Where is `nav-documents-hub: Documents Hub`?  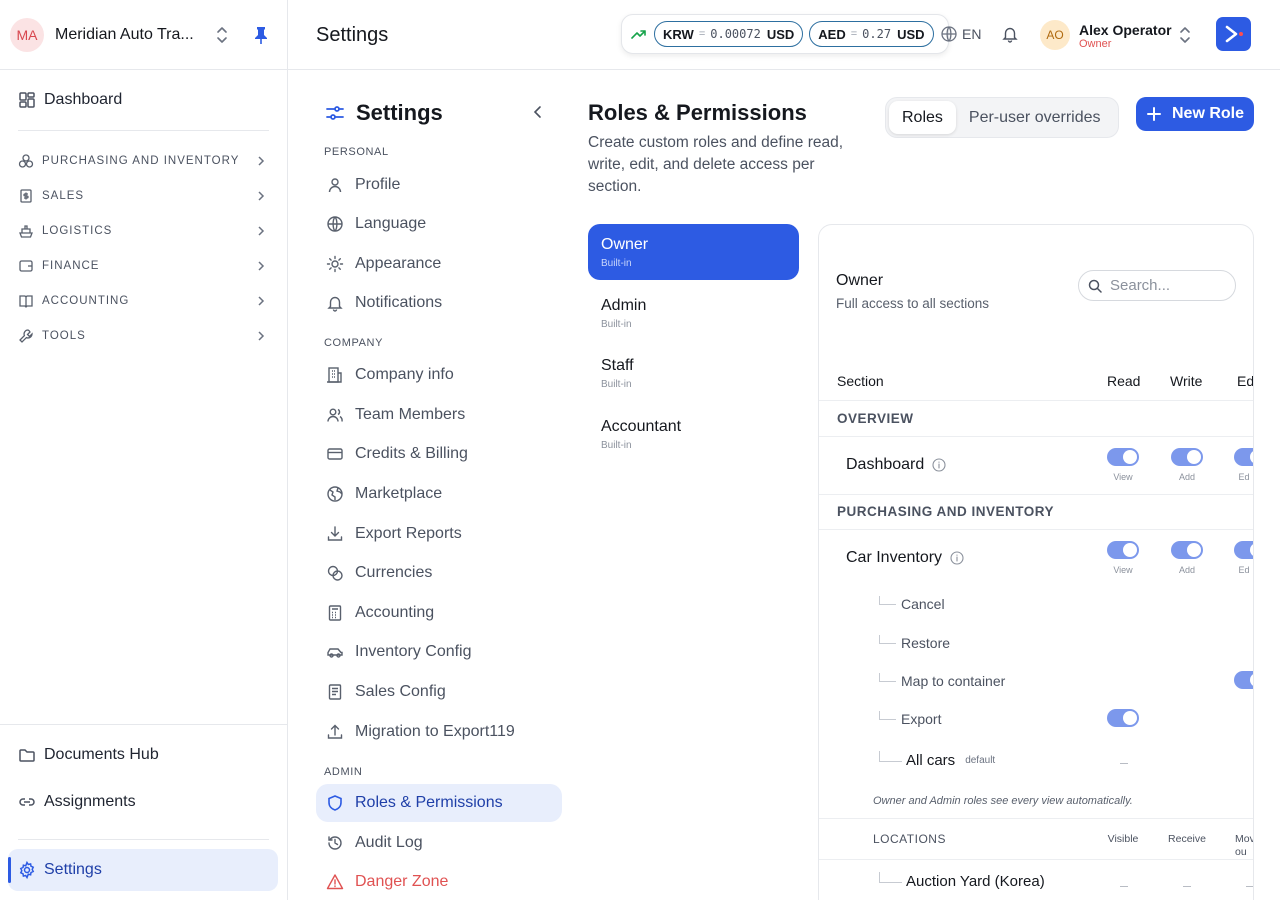 nav-documents-hub: Documents Hub is located at coordinates (143, 754).